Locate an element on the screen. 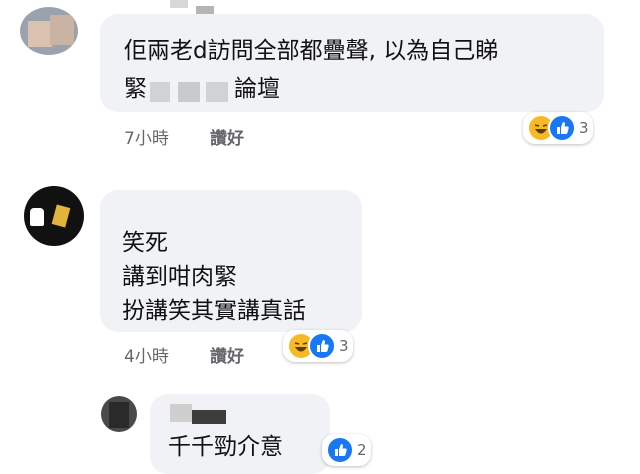 The height and width of the screenshot is (474, 640). comment-timestamp: 7小時 is located at coordinates (146, 136).